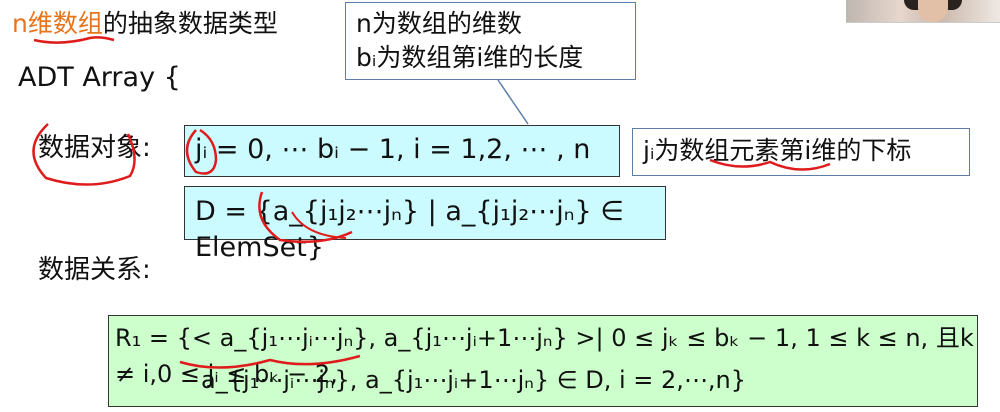 This screenshot has width=1000, height=412. Describe the element at coordinates (201, 151) in the screenshot. I see `ji-circle-ink` at that location.